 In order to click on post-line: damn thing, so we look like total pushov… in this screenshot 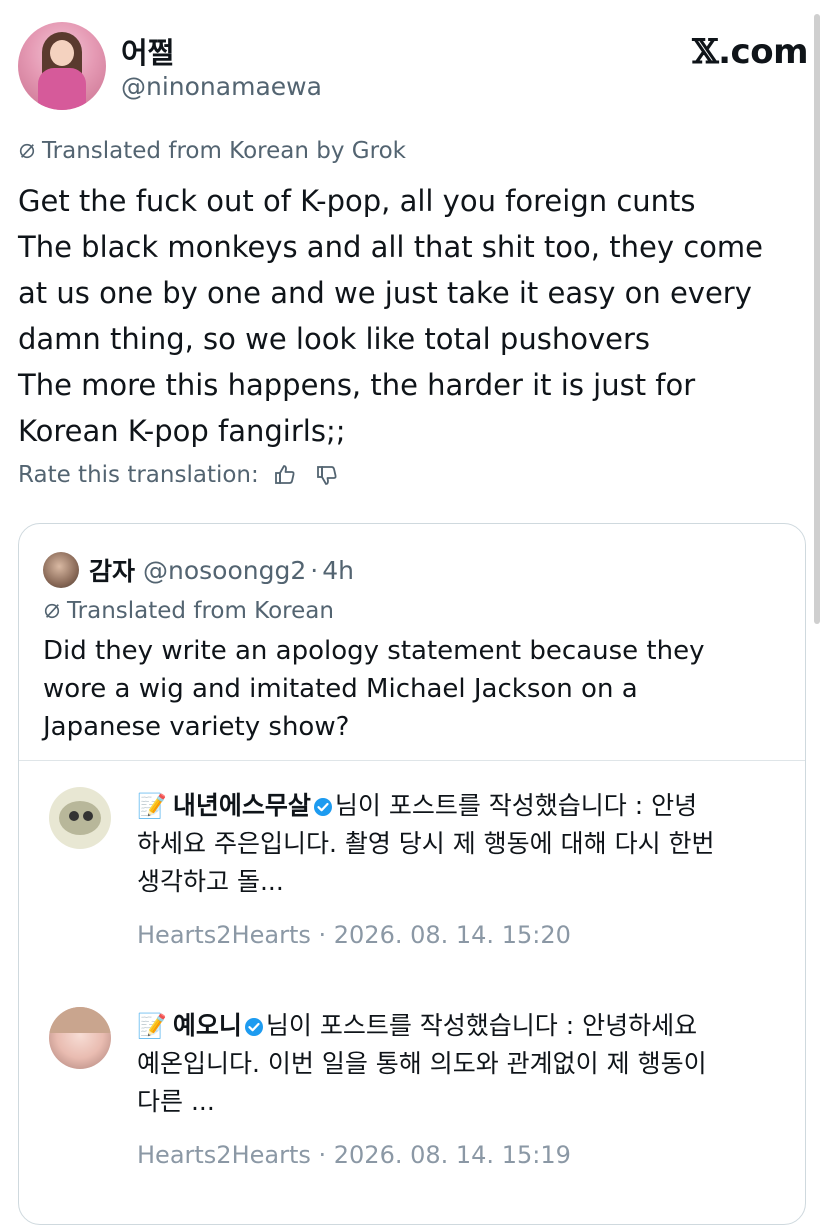, I will do `click(334, 339)`.